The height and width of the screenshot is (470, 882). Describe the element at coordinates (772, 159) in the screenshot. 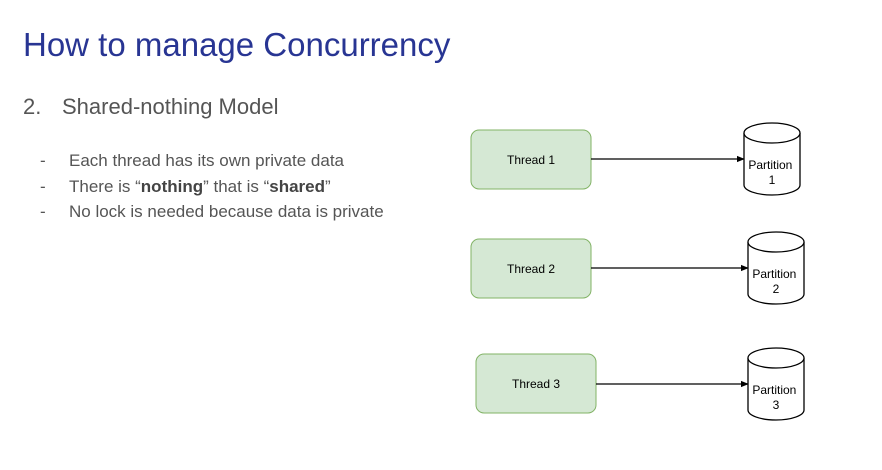

I see `partition-node-1: Partition 1` at that location.